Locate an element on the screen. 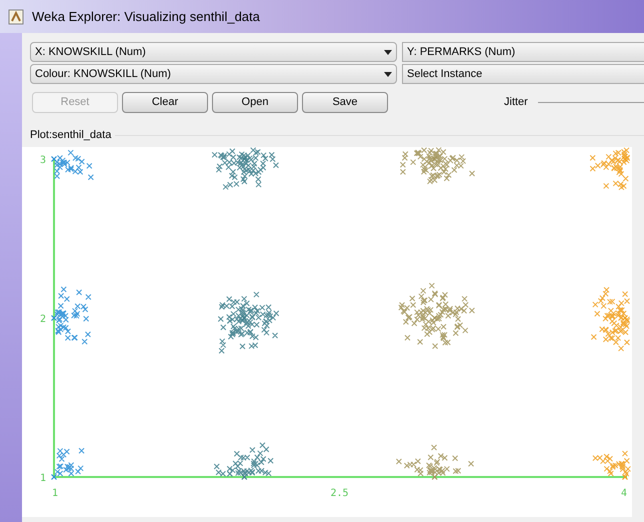 This screenshot has width=644, height=522. x-tick-label: 1 is located at coordinates (55, 493).